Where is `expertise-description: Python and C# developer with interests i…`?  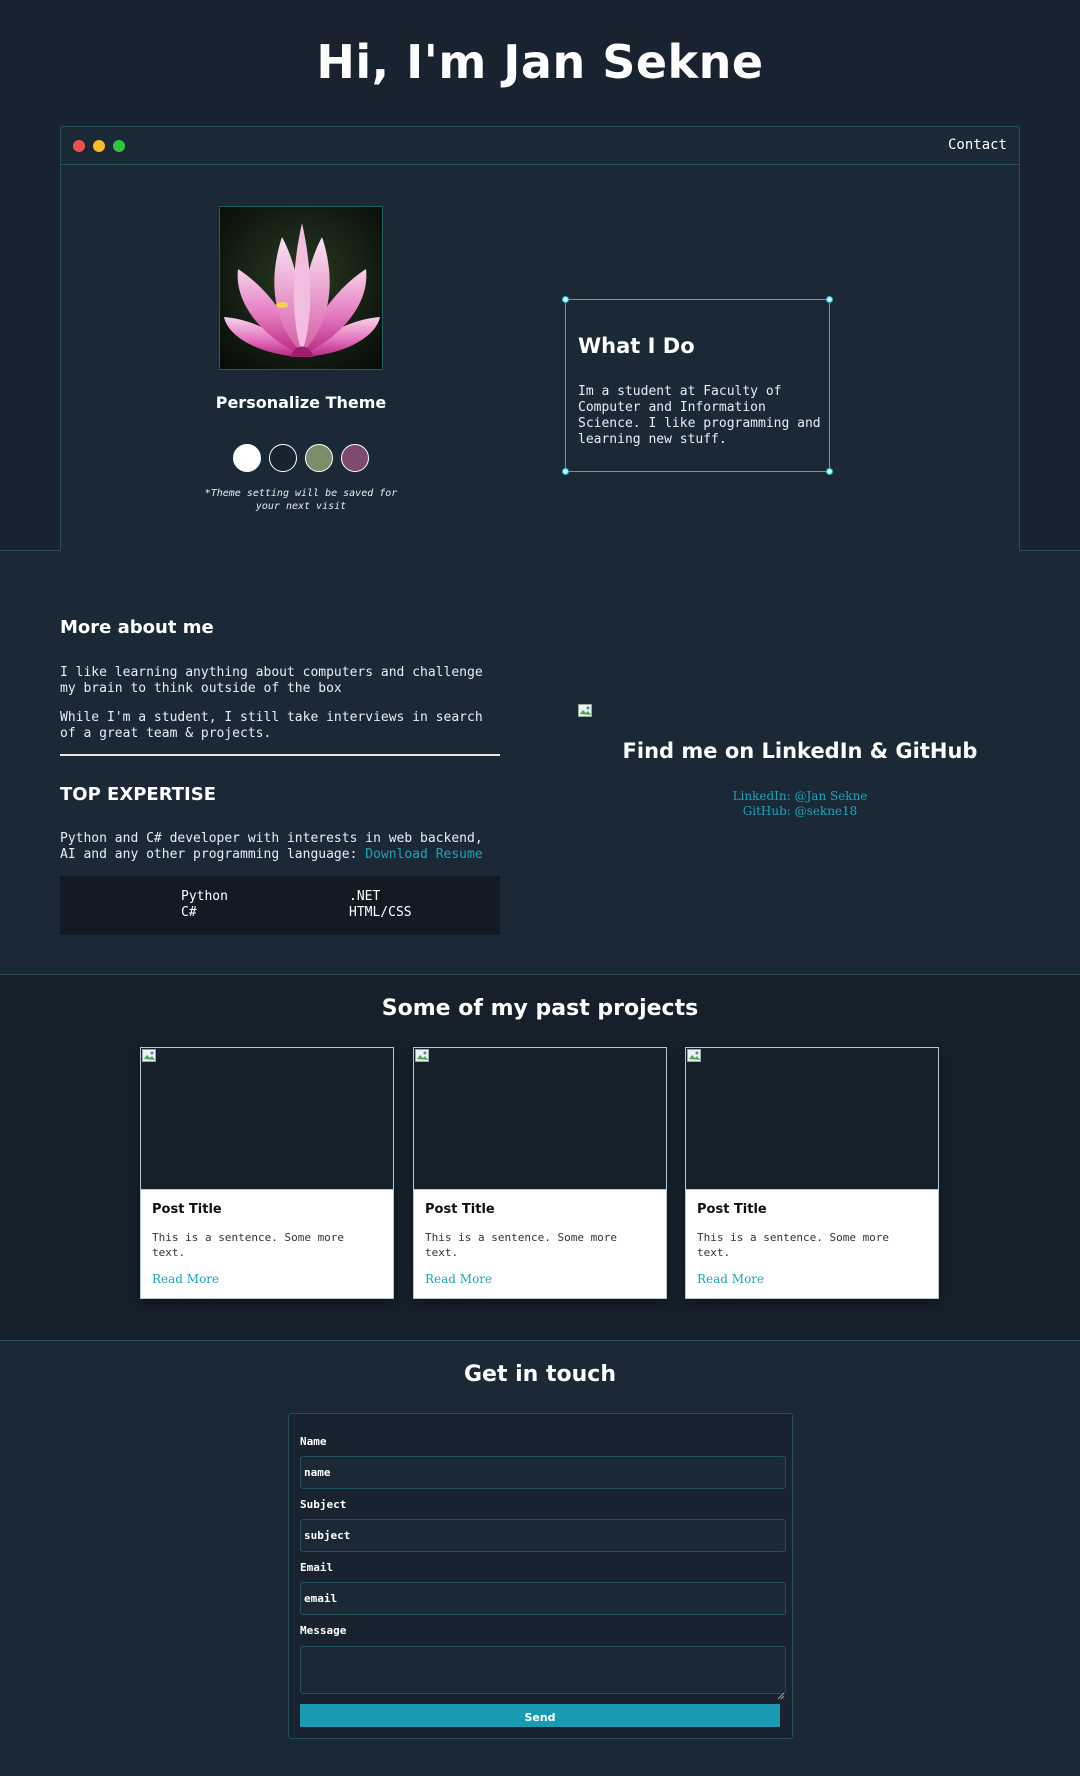 expertise-description: Python and C# developer with interests i… is located at coordinates (280, 847).